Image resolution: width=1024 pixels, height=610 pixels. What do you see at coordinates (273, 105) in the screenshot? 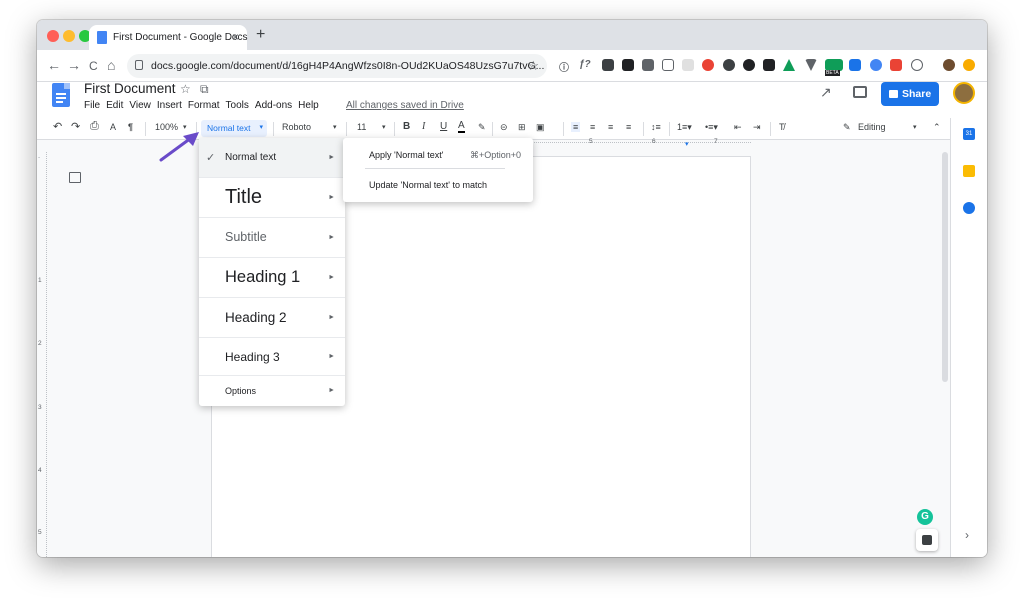
I see `menu-addons: Add-ons` at bounding box center [273, 105].